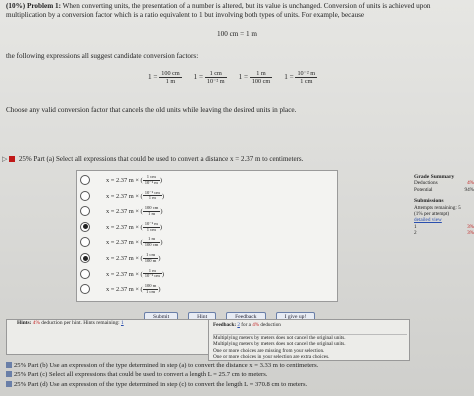  I want to click on hints-remaining: 1, so click(122, 323).